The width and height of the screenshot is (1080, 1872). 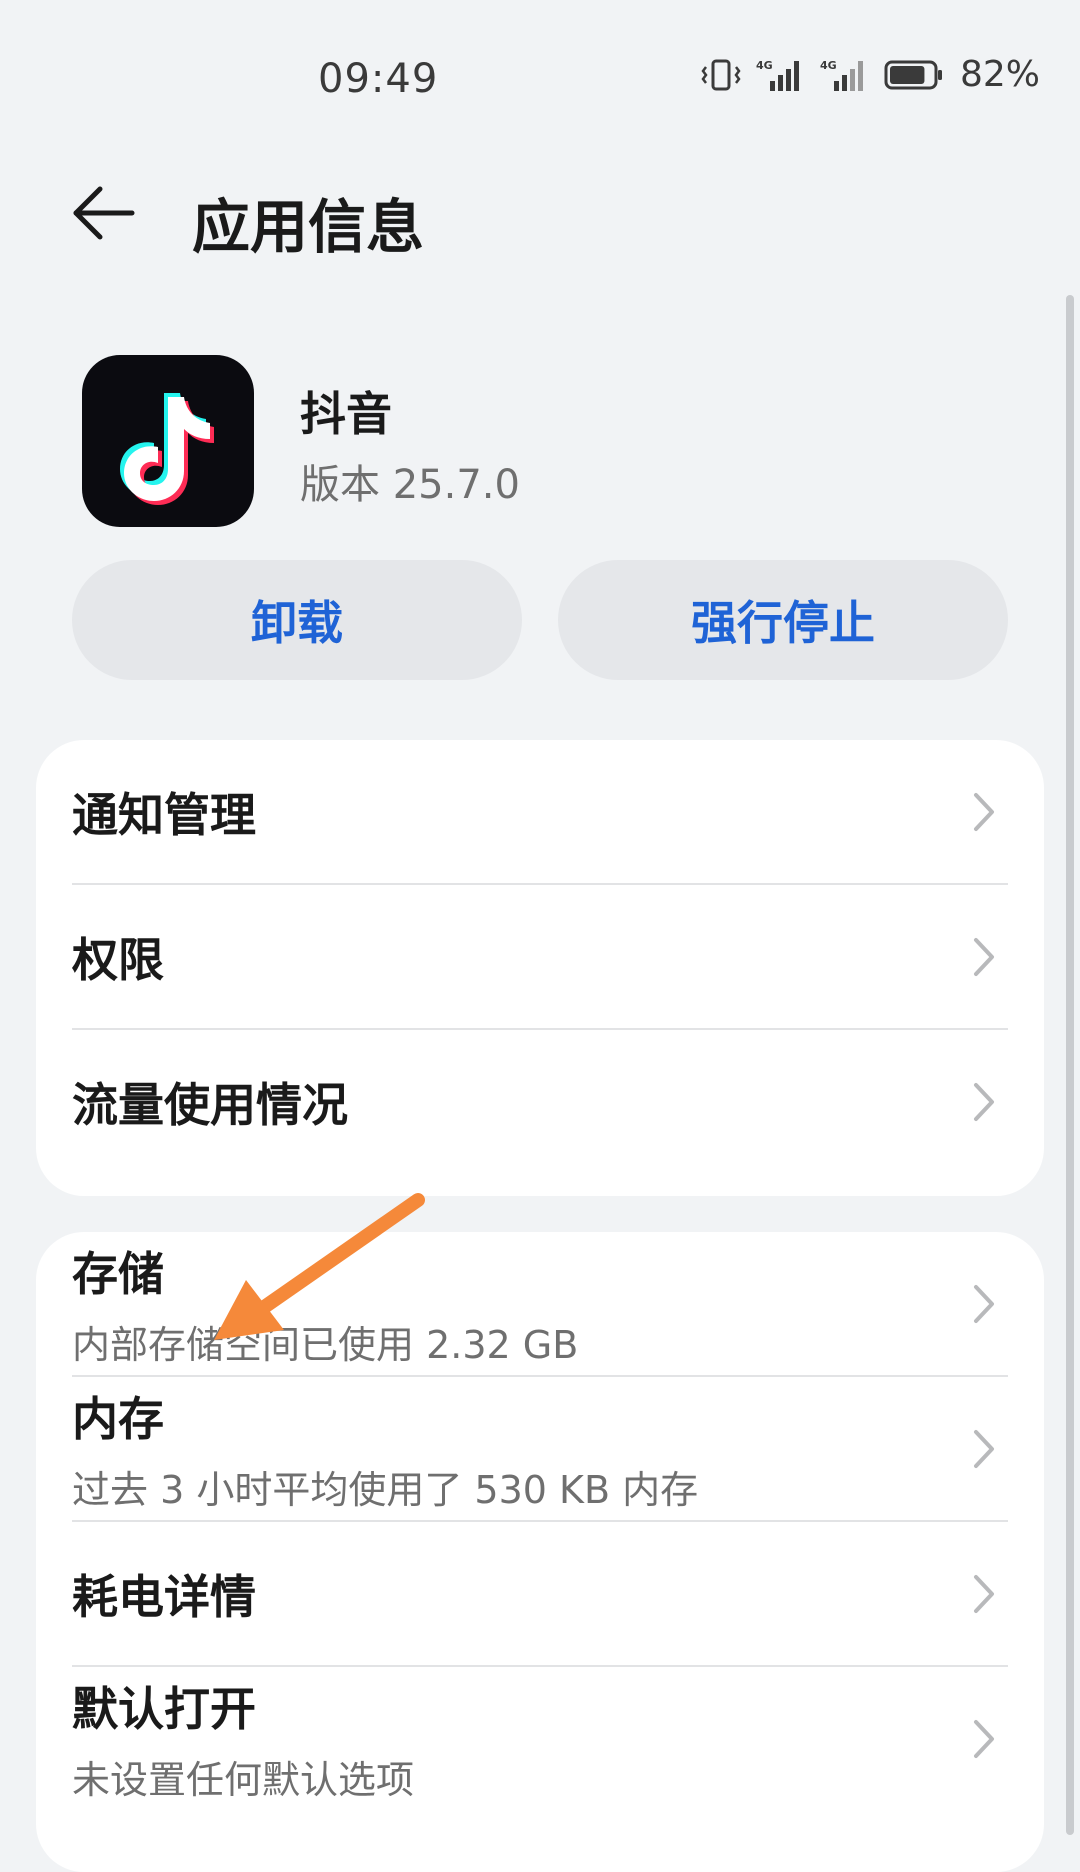 What do you see at coordinates (385, 1490) in the screenshot?
I see `list-item-detail: 过去 3 小时平均使用了 530 KB 内存` at bounding box center [385, 1490].